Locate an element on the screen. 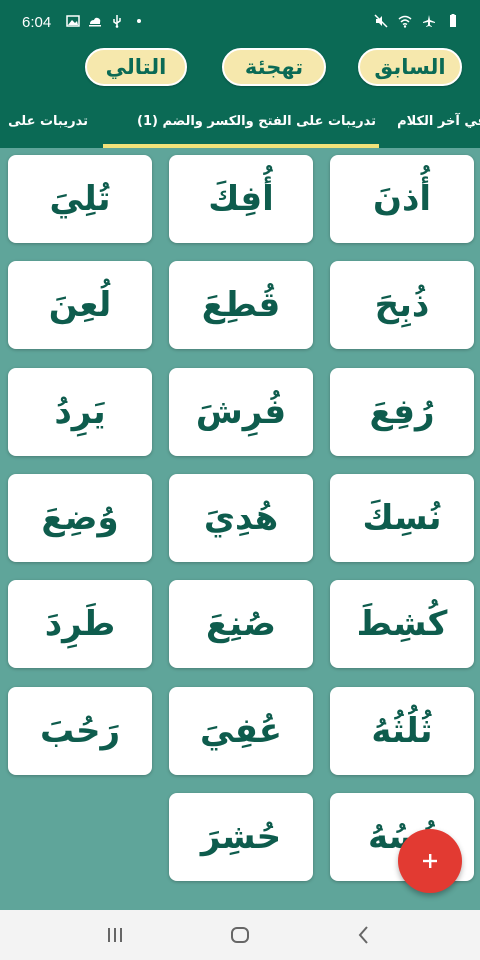 The image size is (480, 960). word-text: نُسِكَ is located at coordinates (402, 518).